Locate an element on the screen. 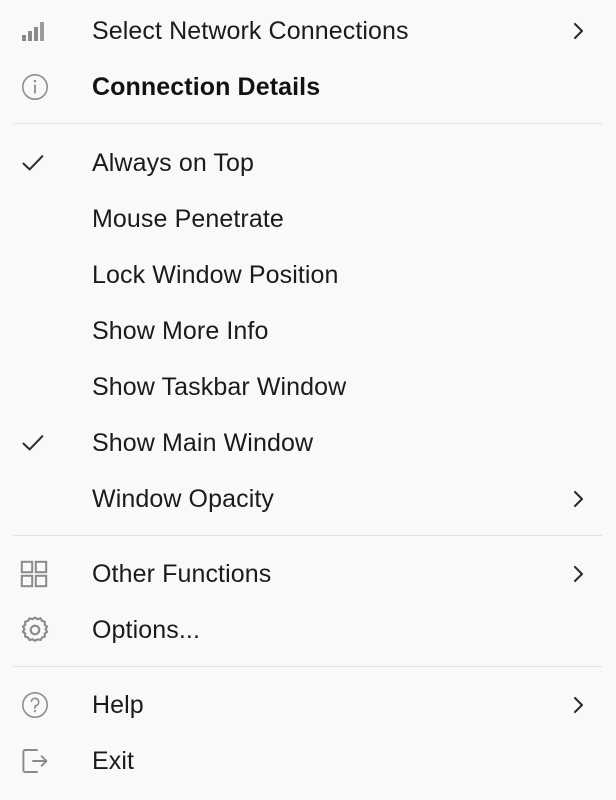 Image resolution: width=616 pixels, height=800 pixels. sign-out-icon is located at coordinates (35, 761).